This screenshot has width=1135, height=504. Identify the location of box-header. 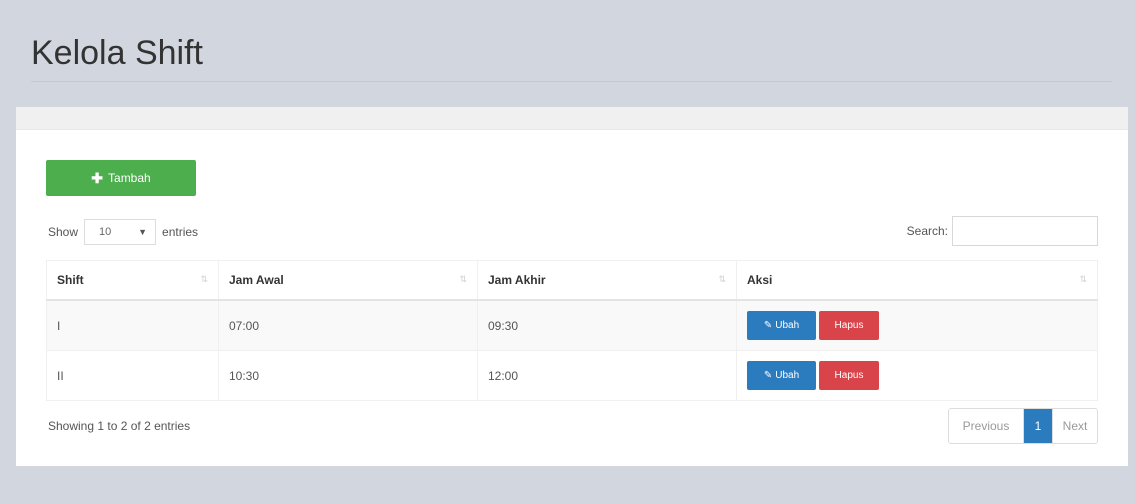
(572, 118).